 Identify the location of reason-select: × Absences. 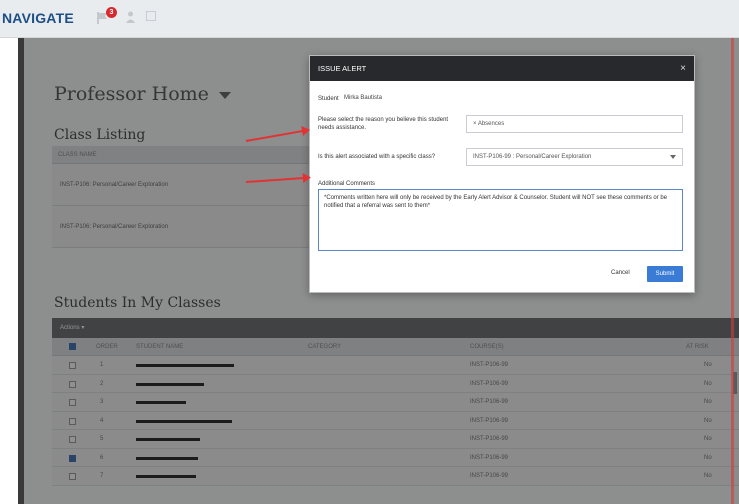
(574, 124).